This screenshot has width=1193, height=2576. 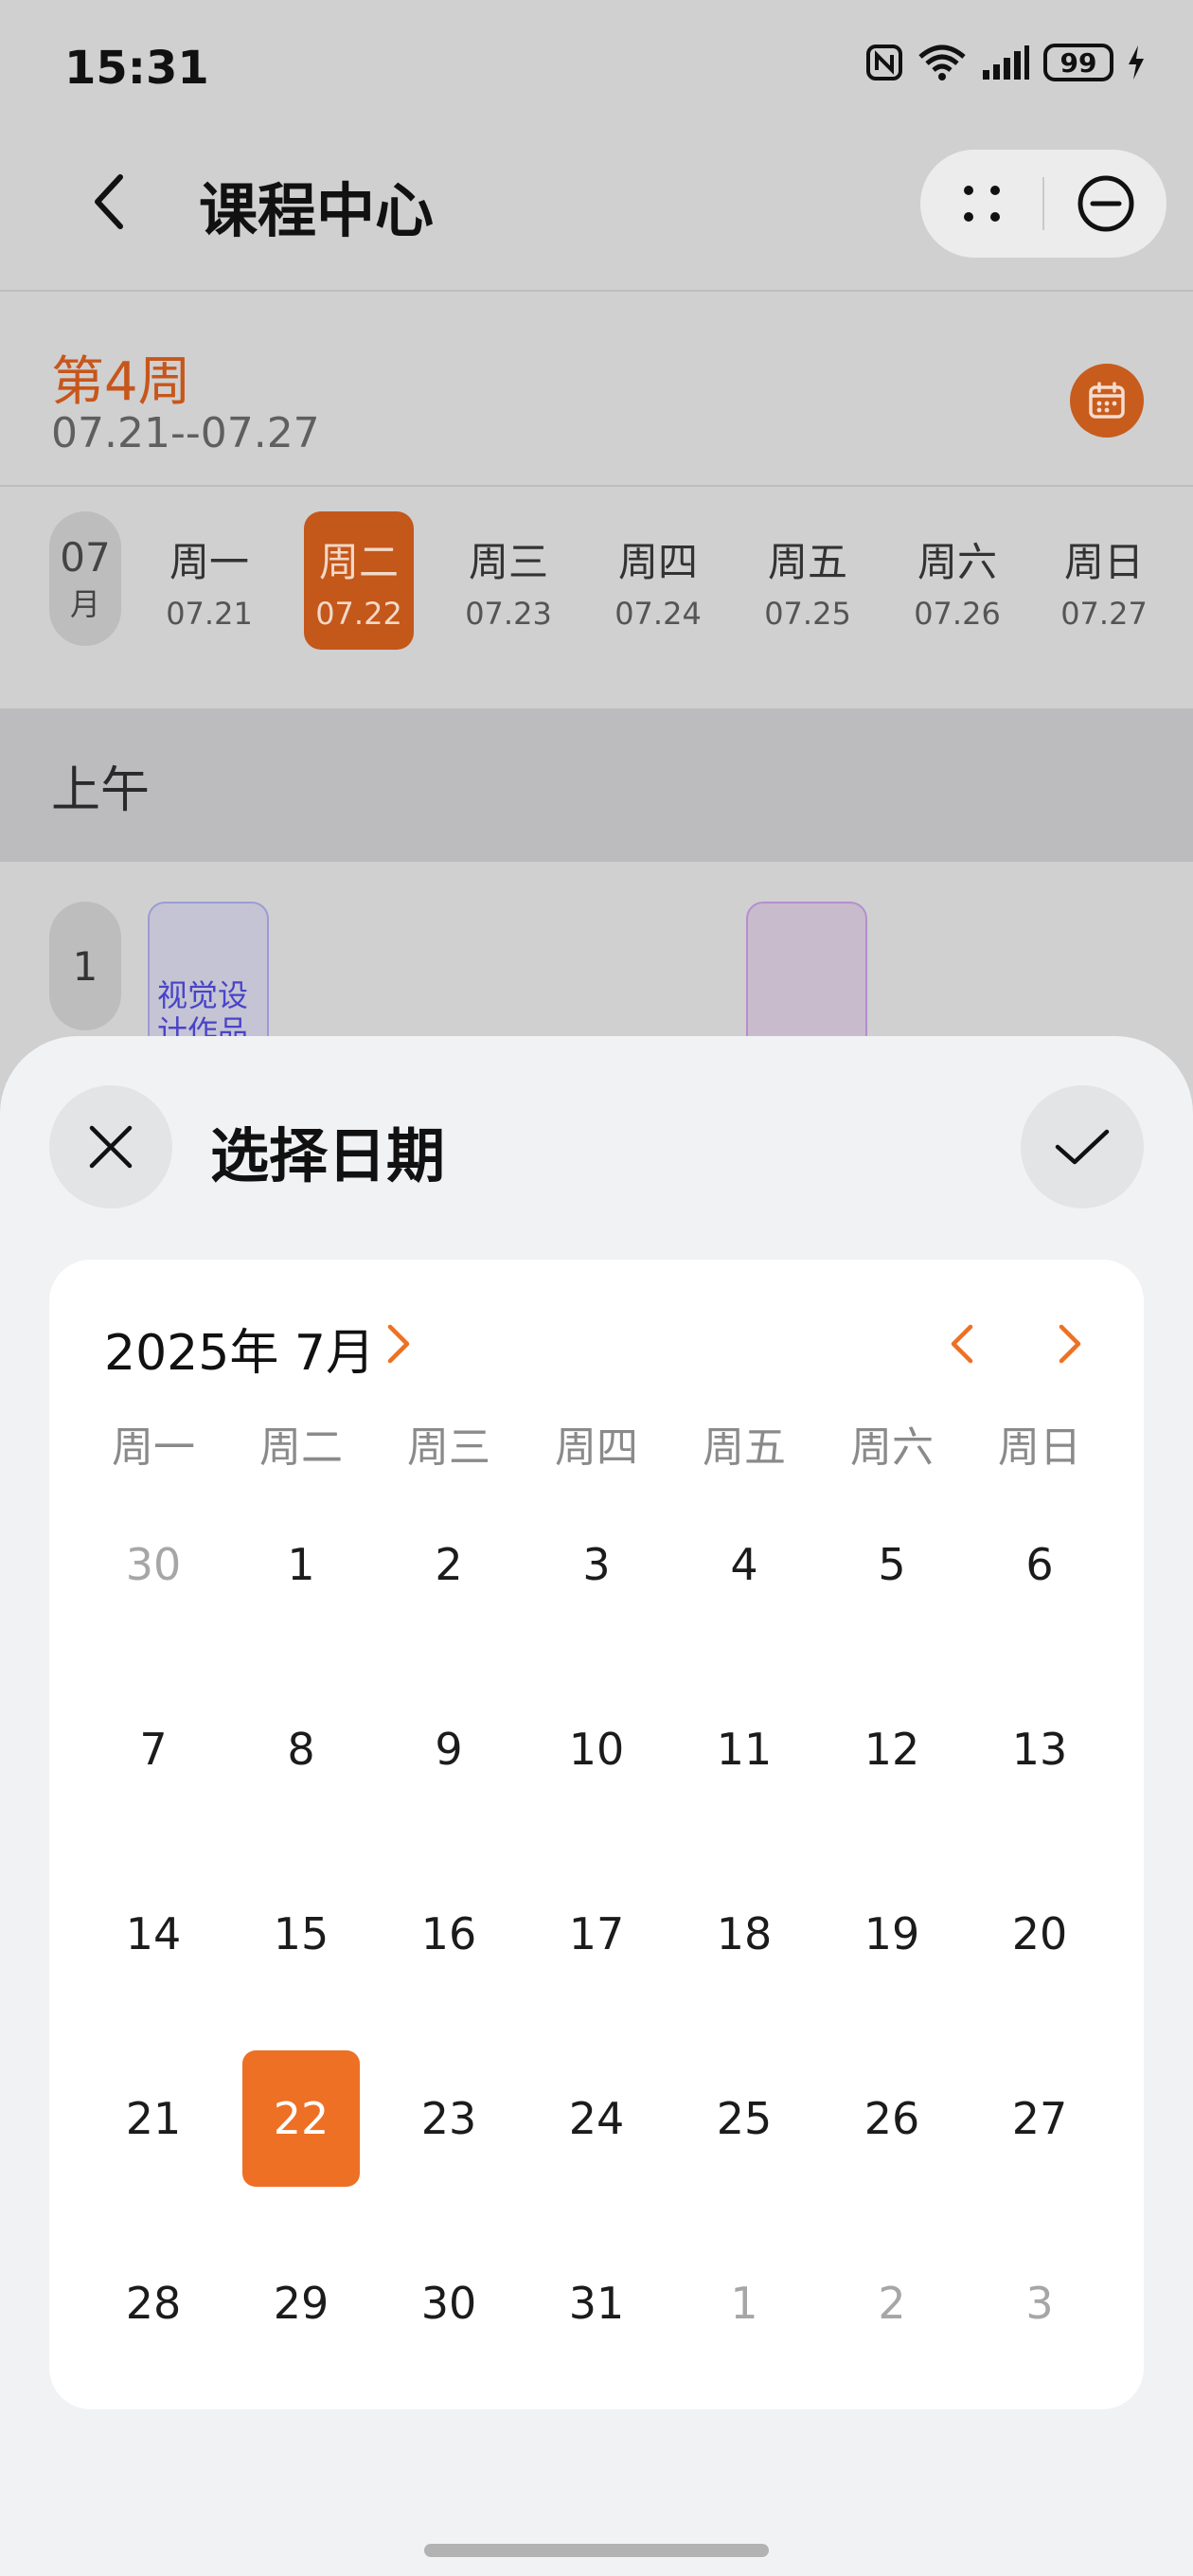 I want to click on calendar-day: 4, so click(x=744, y=1564).